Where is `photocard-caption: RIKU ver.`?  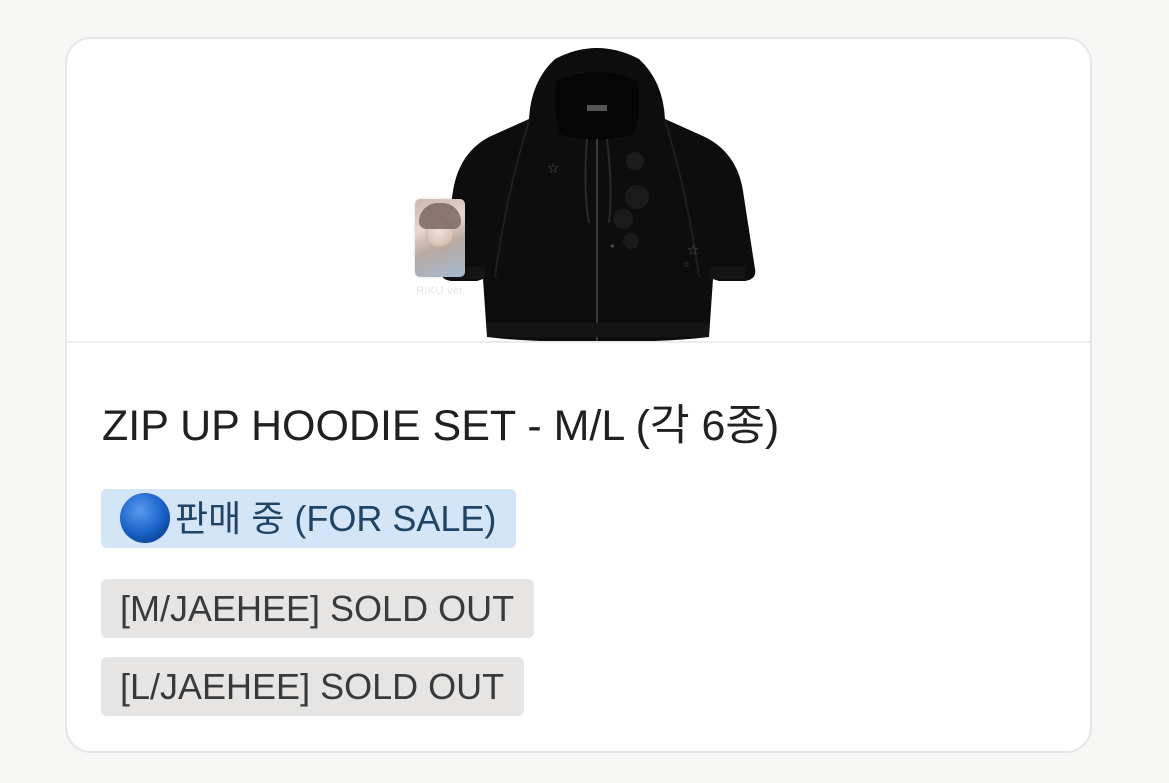 photocard-caption: RIKU ver. is located at coordinates (441, 291).